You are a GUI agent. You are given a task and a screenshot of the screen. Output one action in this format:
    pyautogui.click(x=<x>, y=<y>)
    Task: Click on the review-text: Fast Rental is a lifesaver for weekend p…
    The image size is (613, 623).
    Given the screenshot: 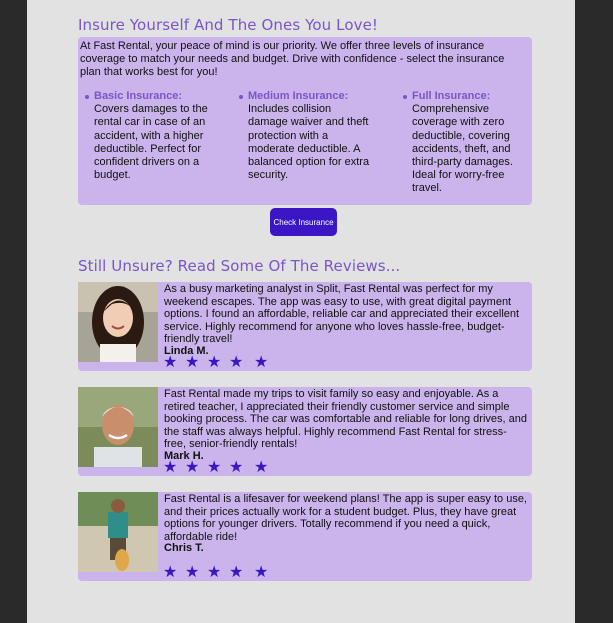 What is the action you would take?
    pyautogui.click(x=345, y=518)
    